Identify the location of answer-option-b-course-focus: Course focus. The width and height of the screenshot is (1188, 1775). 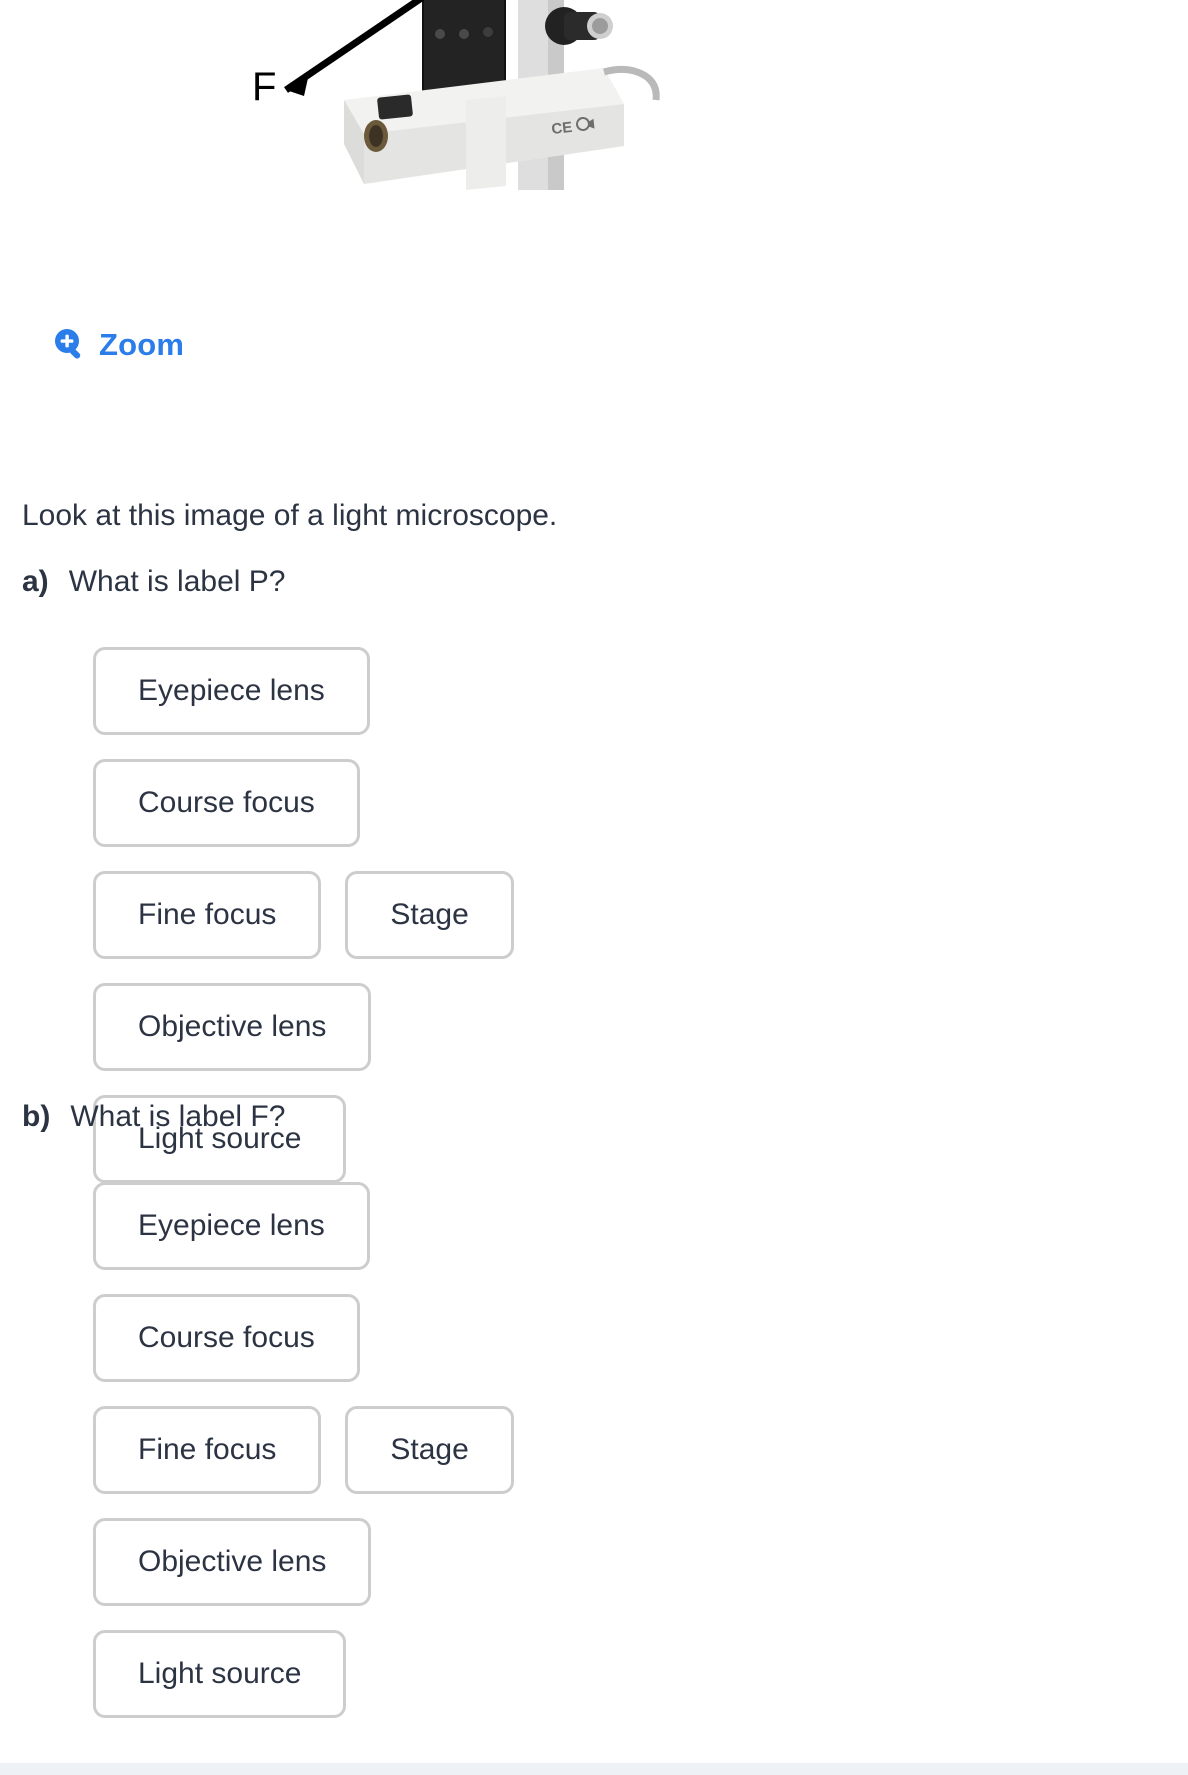
(226, 1338).